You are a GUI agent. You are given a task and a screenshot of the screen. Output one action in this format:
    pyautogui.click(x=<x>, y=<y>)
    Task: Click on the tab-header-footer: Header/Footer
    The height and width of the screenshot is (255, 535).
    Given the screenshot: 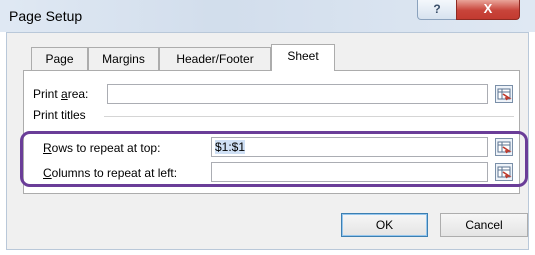 What is the action you would take?
    pyautogui.click(x=215, y=58)
    